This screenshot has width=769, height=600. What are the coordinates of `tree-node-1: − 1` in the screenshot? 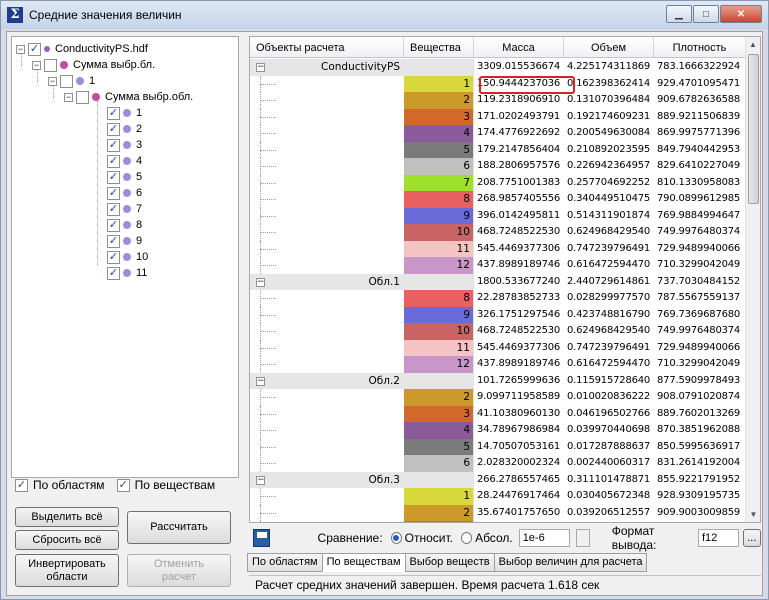 It's located at (71, 81).